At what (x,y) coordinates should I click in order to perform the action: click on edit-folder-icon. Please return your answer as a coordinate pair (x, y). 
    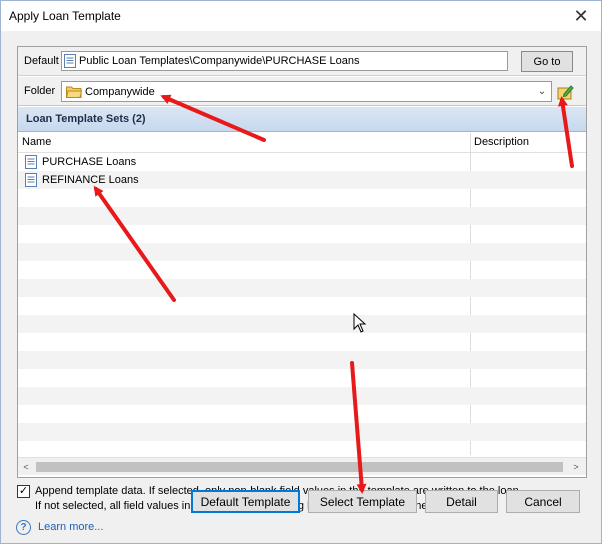
    Looking at the image, I should click on (566, 92).